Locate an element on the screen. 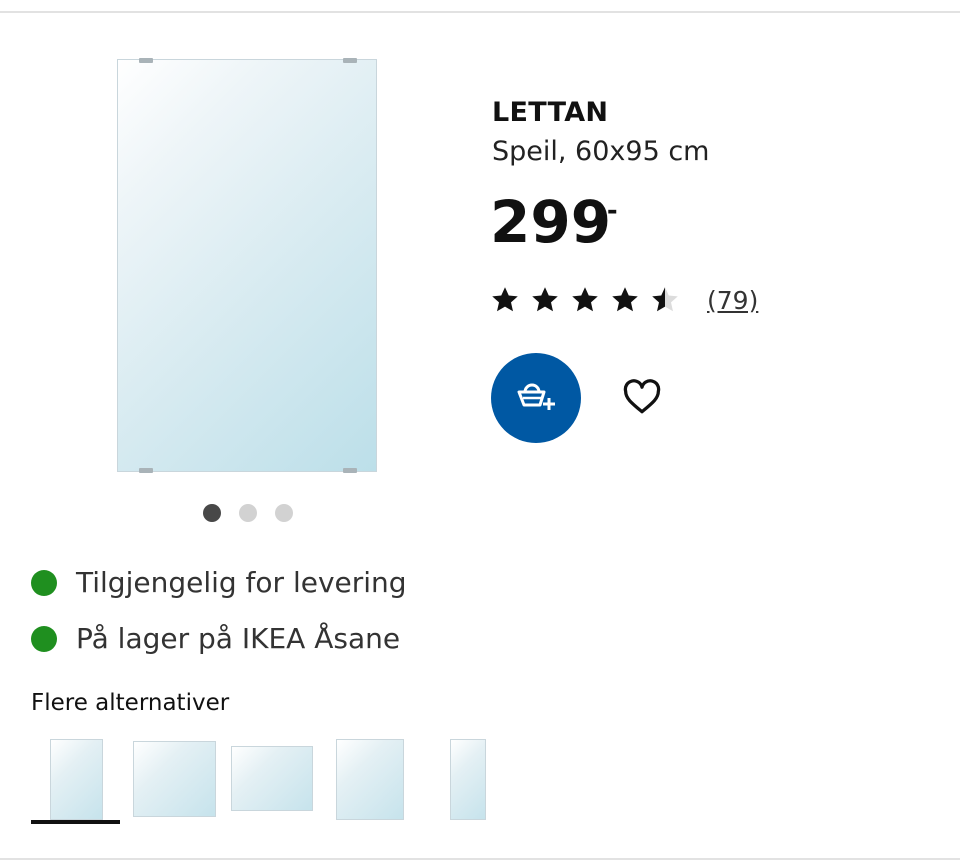 This screenshot has width=960, height=863. add-to-cart-basket-icon is located at coordinates (536, 396).